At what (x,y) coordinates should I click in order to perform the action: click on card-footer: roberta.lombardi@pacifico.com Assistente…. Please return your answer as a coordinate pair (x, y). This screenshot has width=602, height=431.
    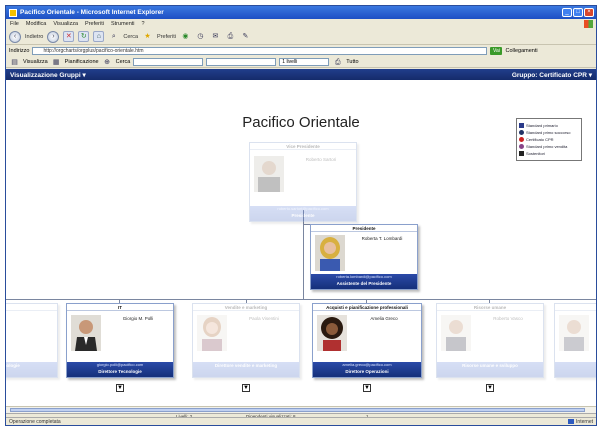
    Looking at the image, I should click on (364, 281).